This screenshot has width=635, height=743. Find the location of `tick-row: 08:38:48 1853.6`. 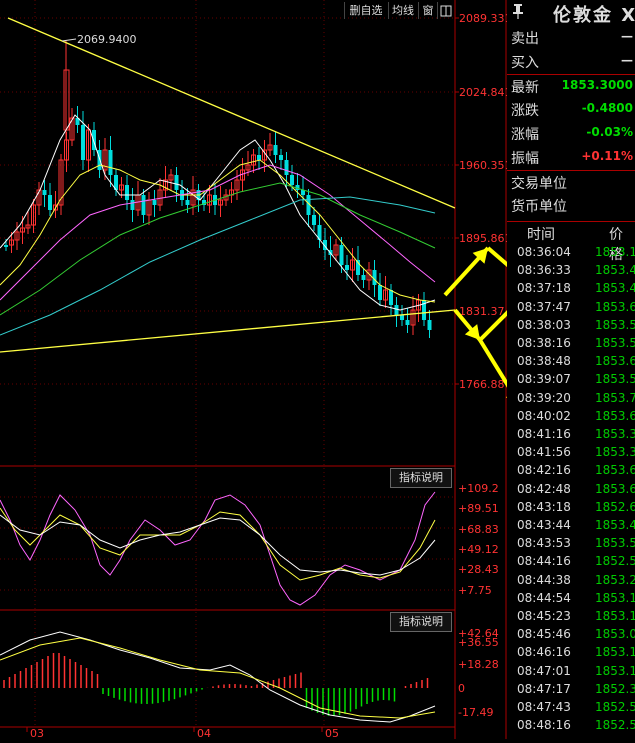

tick-row: 08:38:48 1853.6 is located at coordinates (571, 363).